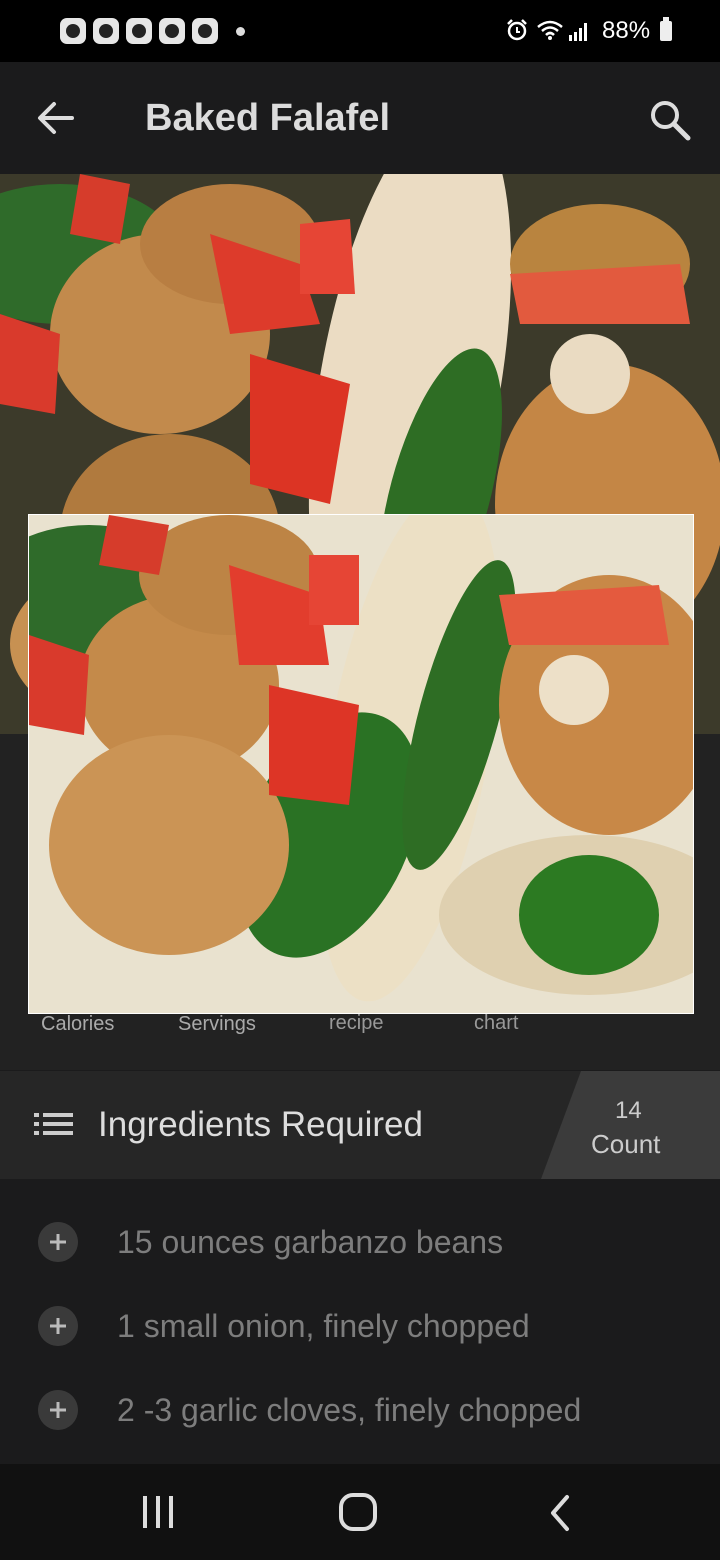  What do you see at coordinates (260, 1124) in the screenshot?
I see `ingredients-title: Ingredients Required` at bounding box center [260, 1124].